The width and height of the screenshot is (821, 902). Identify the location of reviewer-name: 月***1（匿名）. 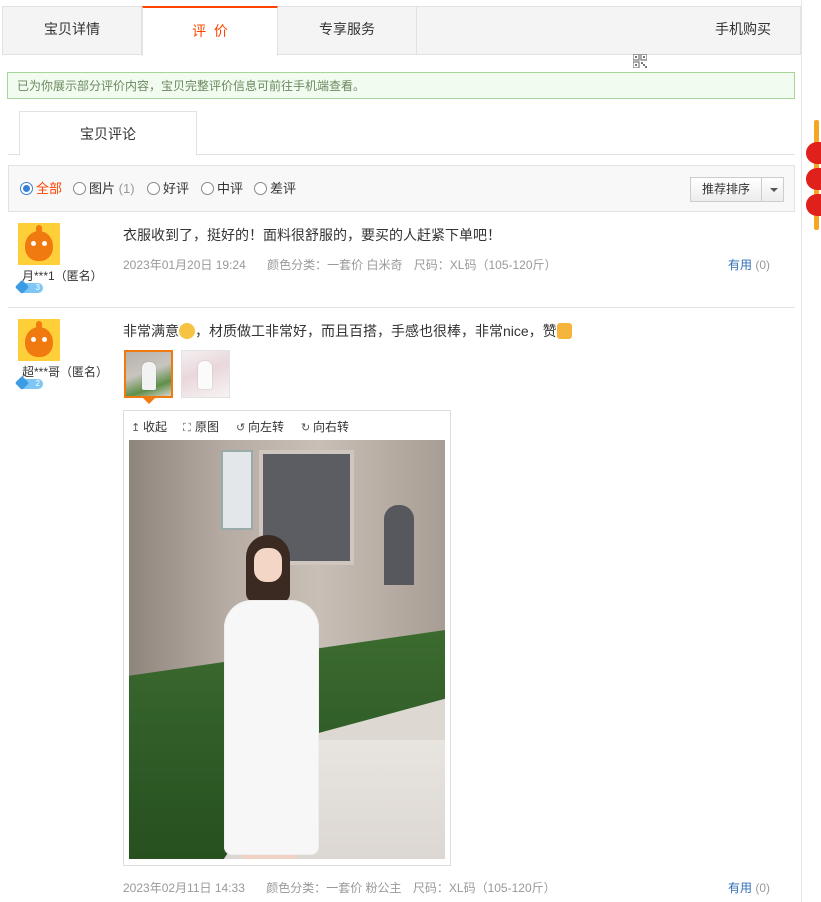
(62, 276).